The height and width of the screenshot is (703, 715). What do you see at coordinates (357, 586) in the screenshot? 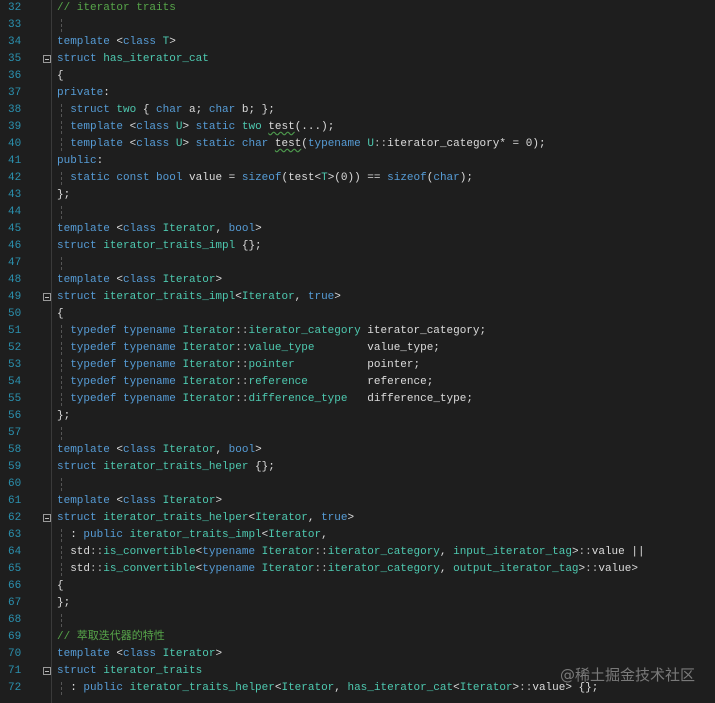
I see `code-line: 66 {` at bounding box center [357, 586].